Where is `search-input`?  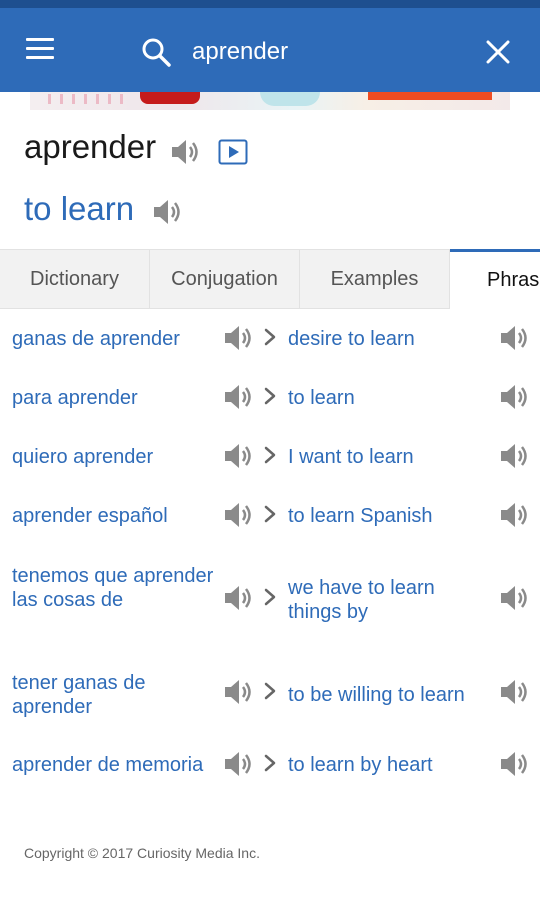
search-input is located at coordinates (327, 52).